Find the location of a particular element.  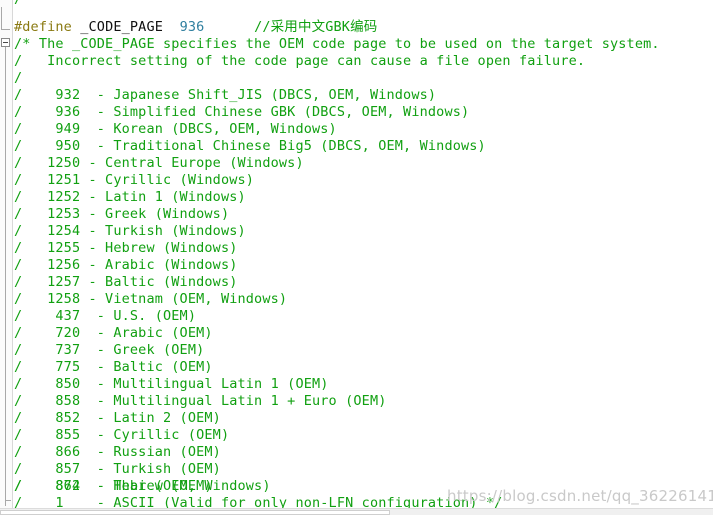

code-line: / 1255 - Hebrew (Windows) is located at coordinates (126, 248).